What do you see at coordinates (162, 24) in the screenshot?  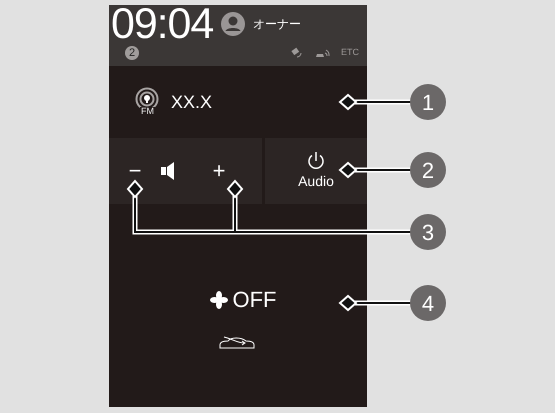 I see `clock-time: 09:04` at bounding box center [162, 24].